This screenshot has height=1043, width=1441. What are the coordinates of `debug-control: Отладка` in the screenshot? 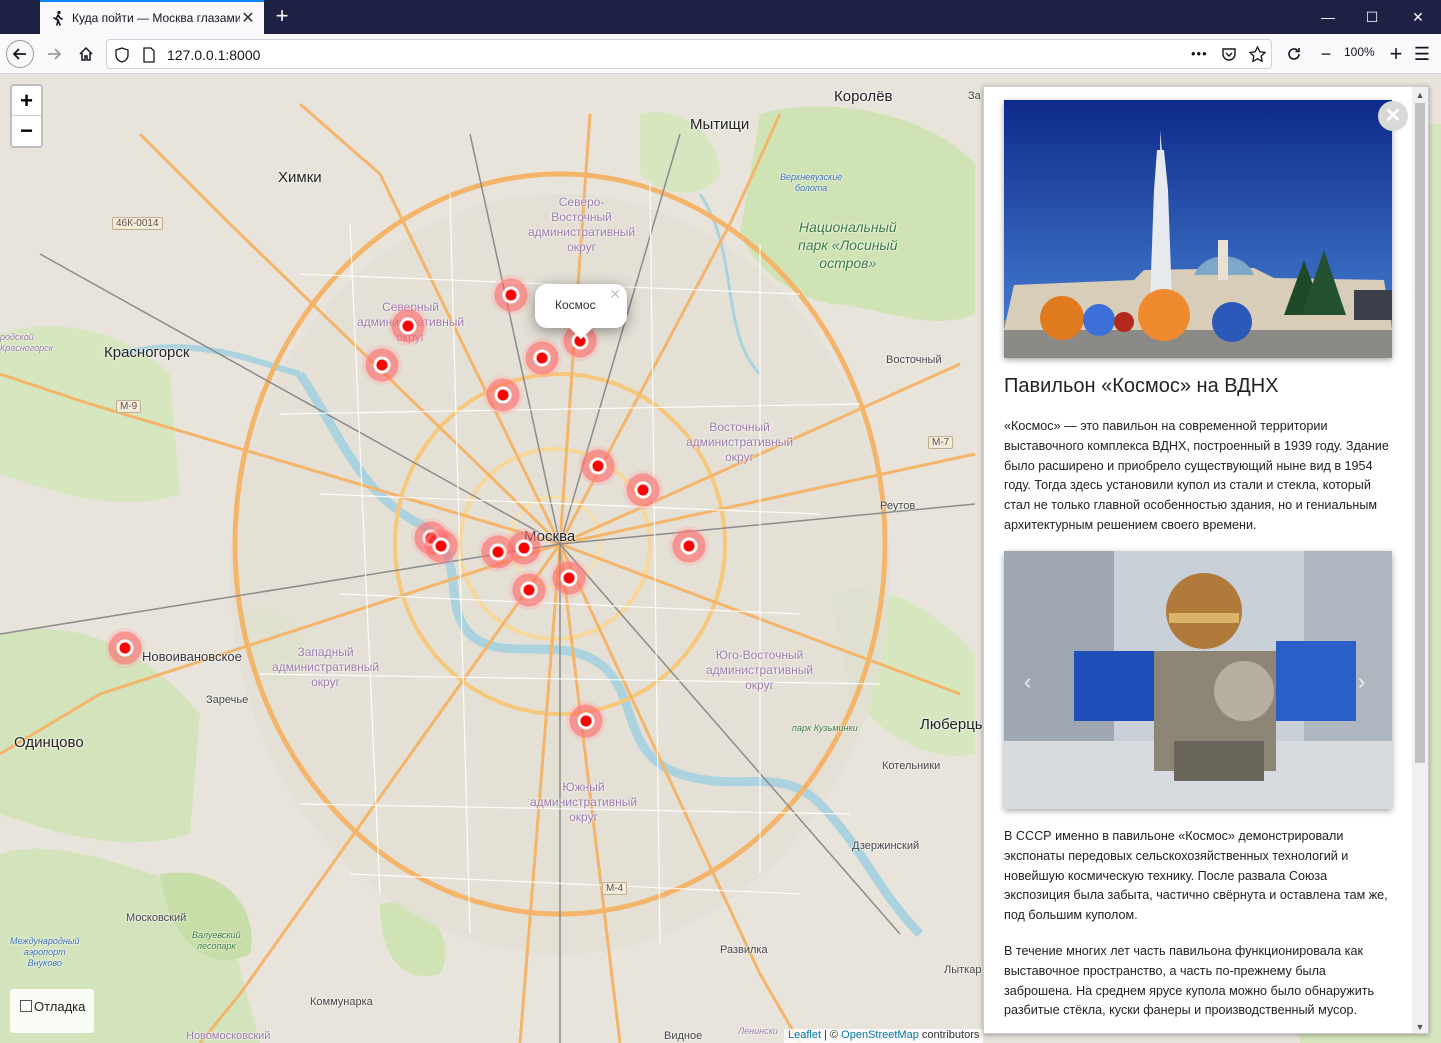 It's located at (52, 1011).